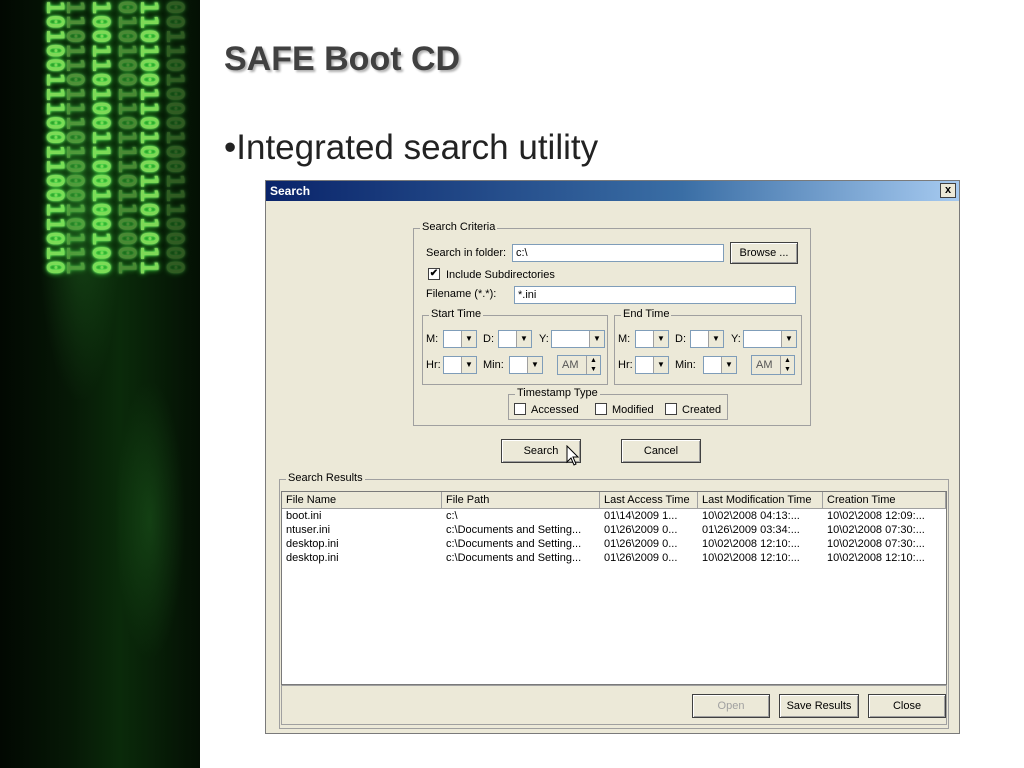  I want to click on end-year-select: ▼, so click(770, 339).